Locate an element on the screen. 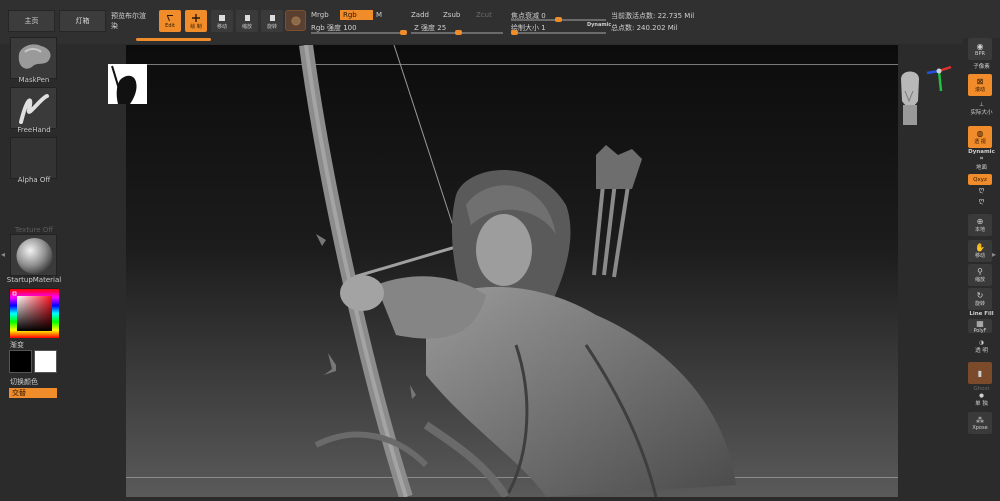  scroll-button: ⊠ 滚动 is located at coordinates (980, 85).